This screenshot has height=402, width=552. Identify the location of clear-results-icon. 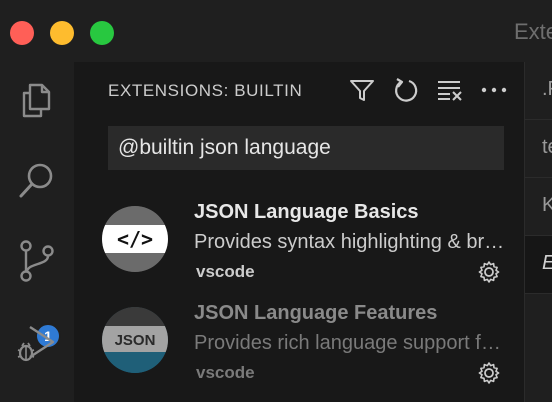
(450, 91).